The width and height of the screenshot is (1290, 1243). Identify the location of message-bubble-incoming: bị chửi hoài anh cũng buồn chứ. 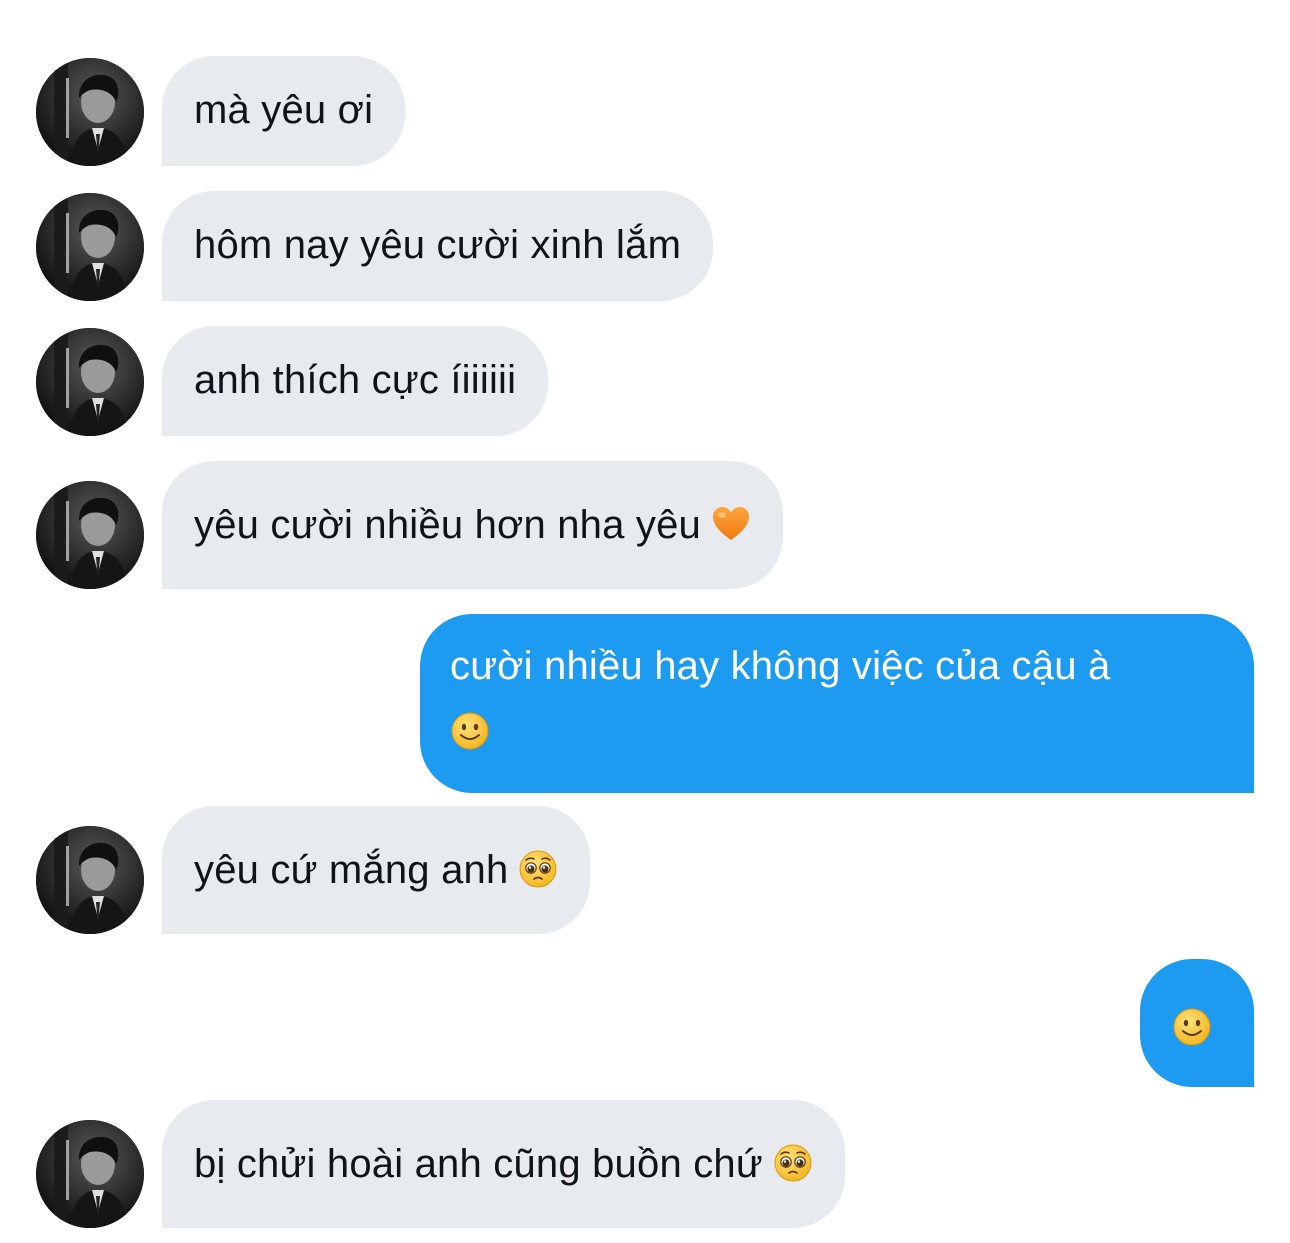
(503, 1164).